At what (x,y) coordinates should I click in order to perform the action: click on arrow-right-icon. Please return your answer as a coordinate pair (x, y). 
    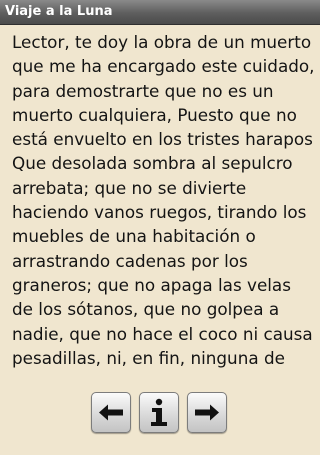
    Looking at the image, I should click on (207, 412).